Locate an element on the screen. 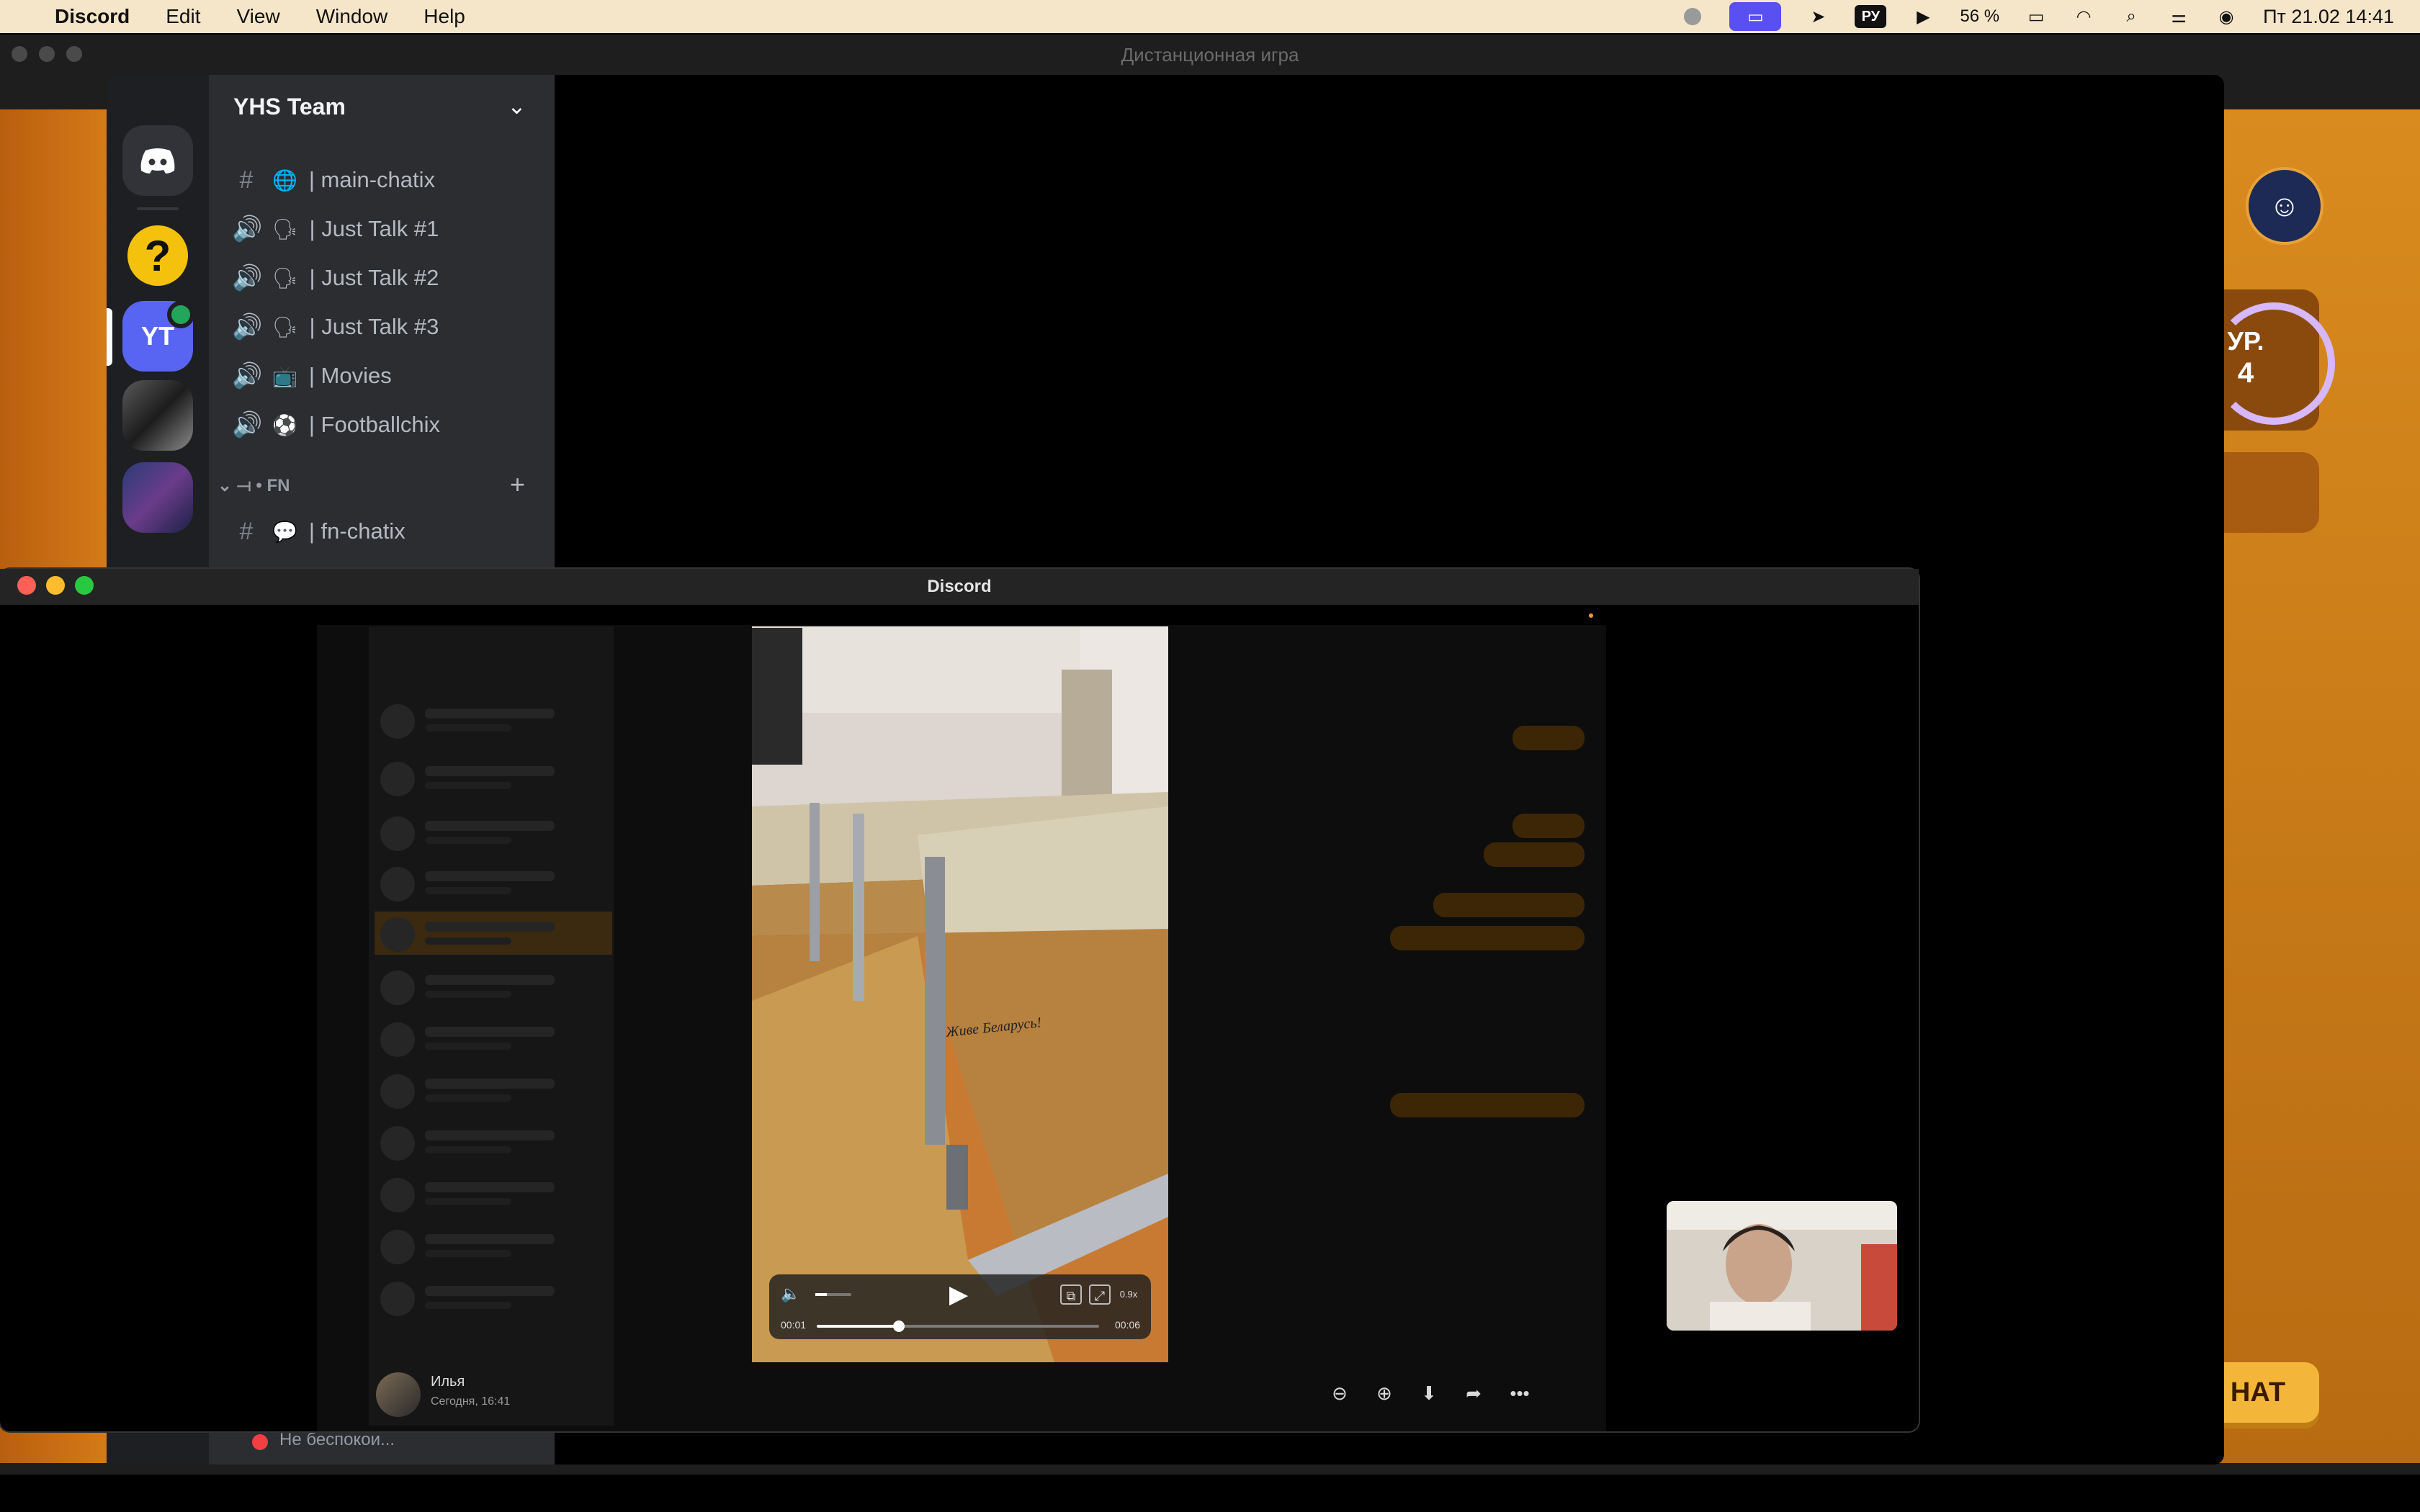 The image size is (2420, 1512). clock: Пт 21.02 14:41 is located at coordinates (2328, 17).